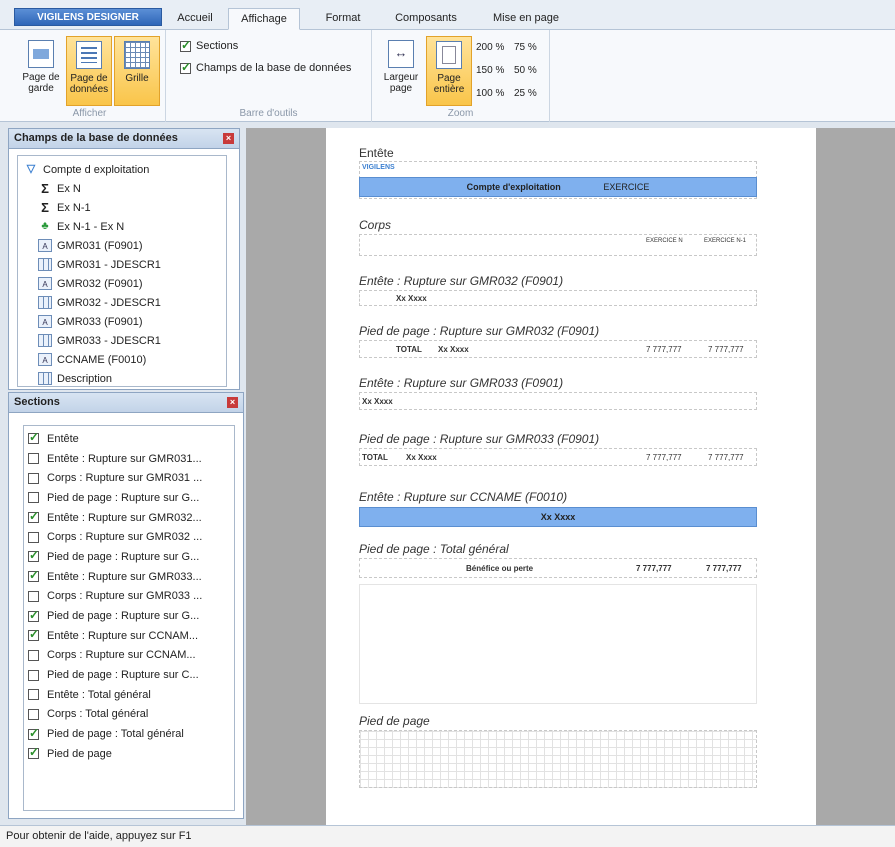 The image size is (895, 847). I want to click on zoom-200: 200 %, so click(490, 47).